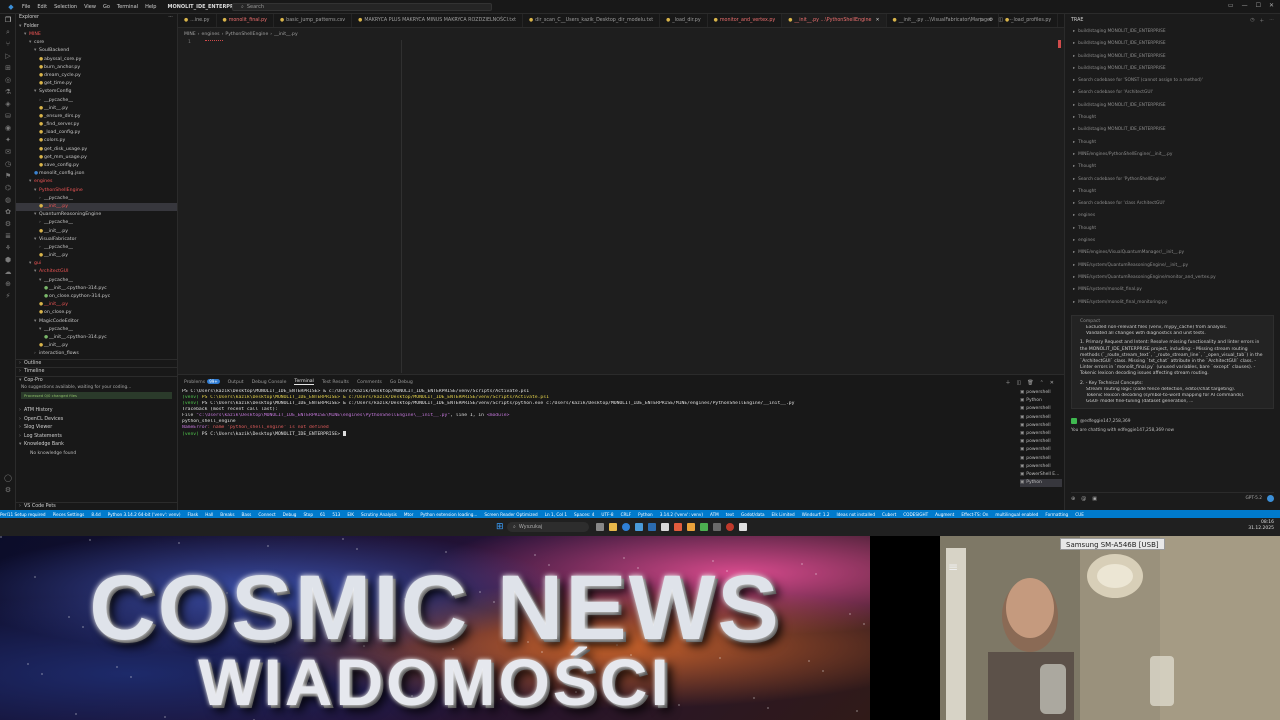  What do you see at coordinates (1172, 290) in the screenshot?
I see `chat-step: ▸ MINE/system/monolit_final.py` at bounding box center [1172, 290].